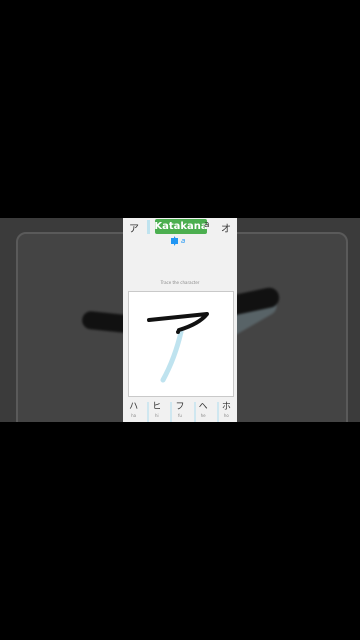 The width and height of the screenshot is (360, 640). Describe the element at coordinates (226, 227) in the screenshot. I see `kana-next: オ` at that location.